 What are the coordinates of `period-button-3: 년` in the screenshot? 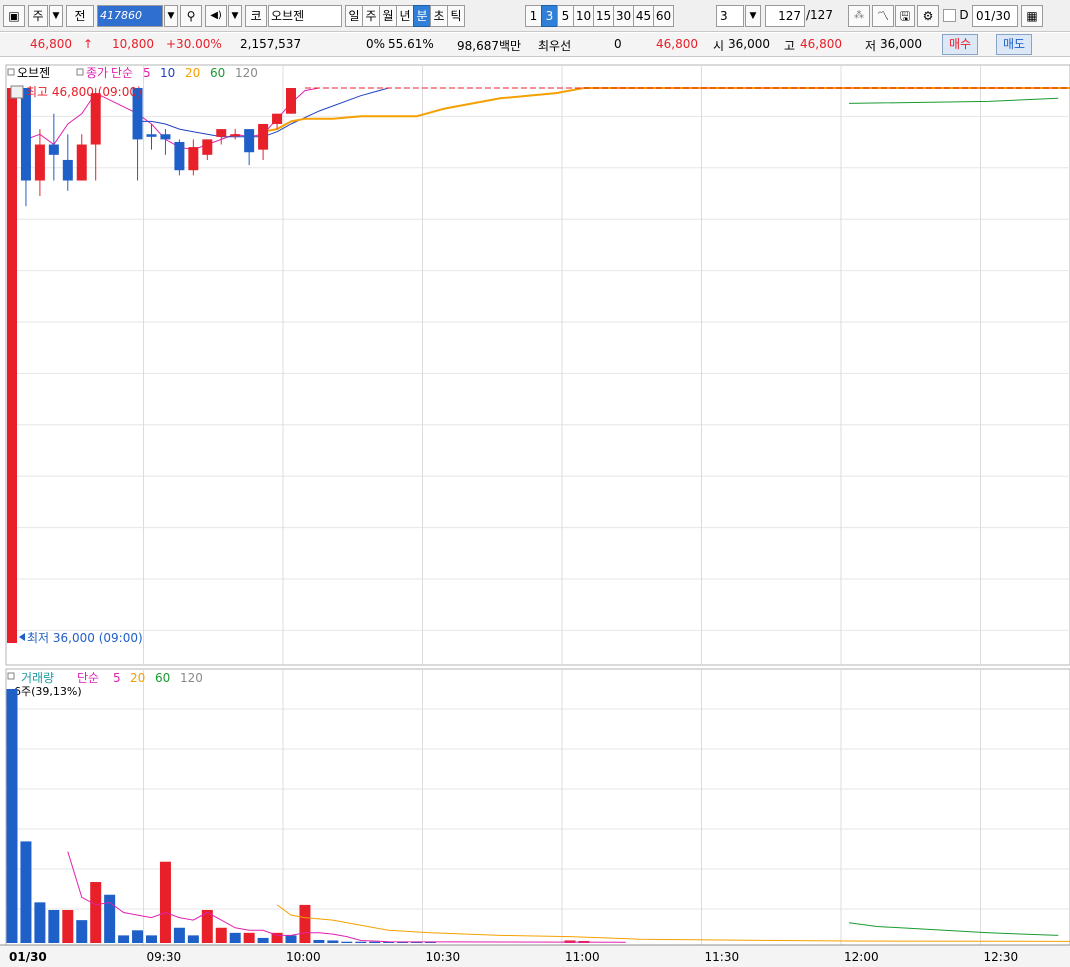 It's located at (405, 16).